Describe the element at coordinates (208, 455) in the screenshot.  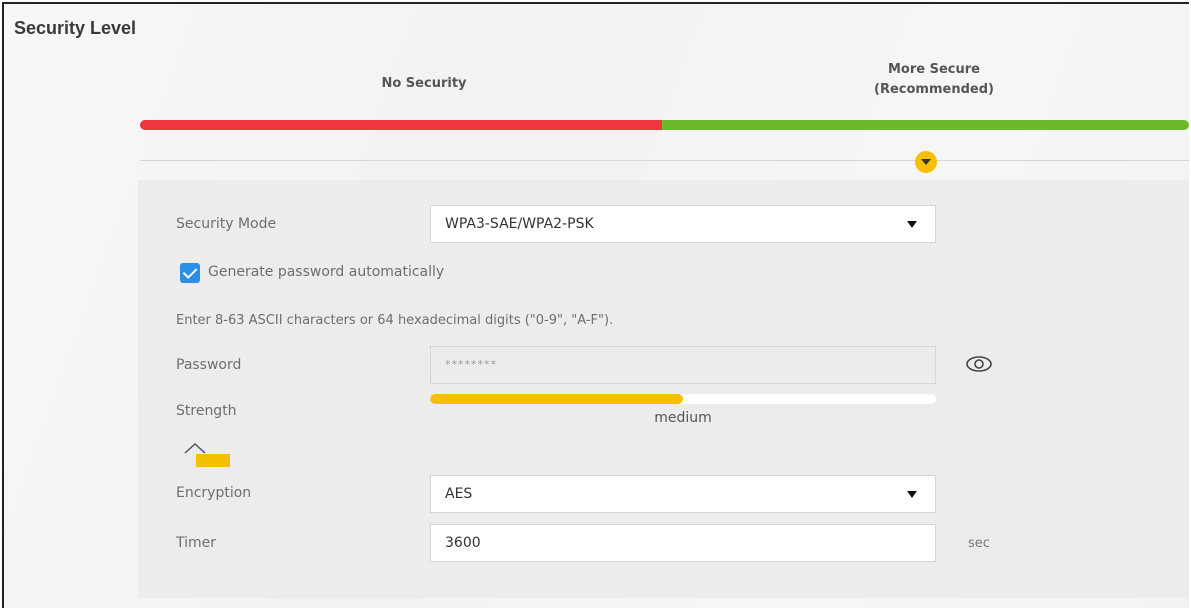
I see `chevron-up-icon` at that location.